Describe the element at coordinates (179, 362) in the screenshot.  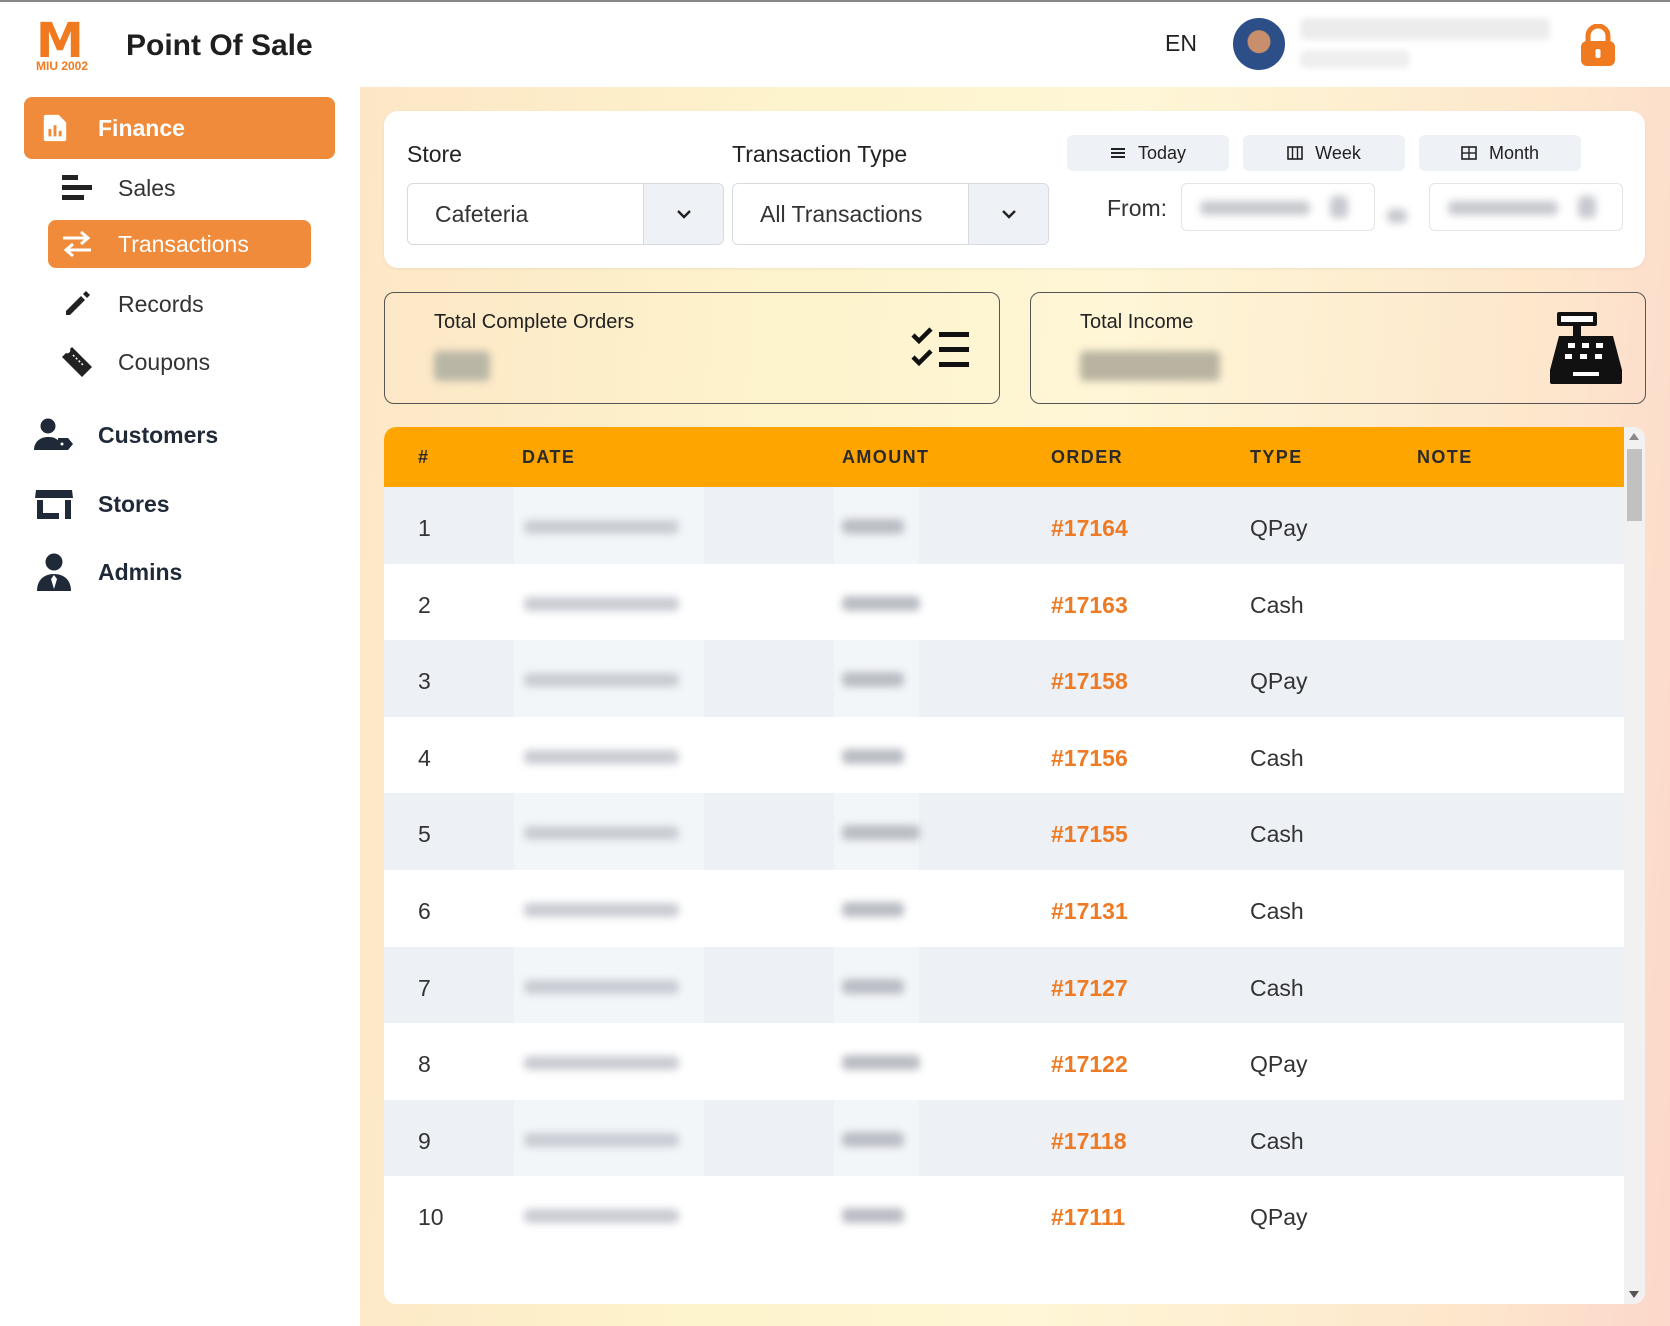
I see `sidebar-item-coupons: Coupons` at that location.